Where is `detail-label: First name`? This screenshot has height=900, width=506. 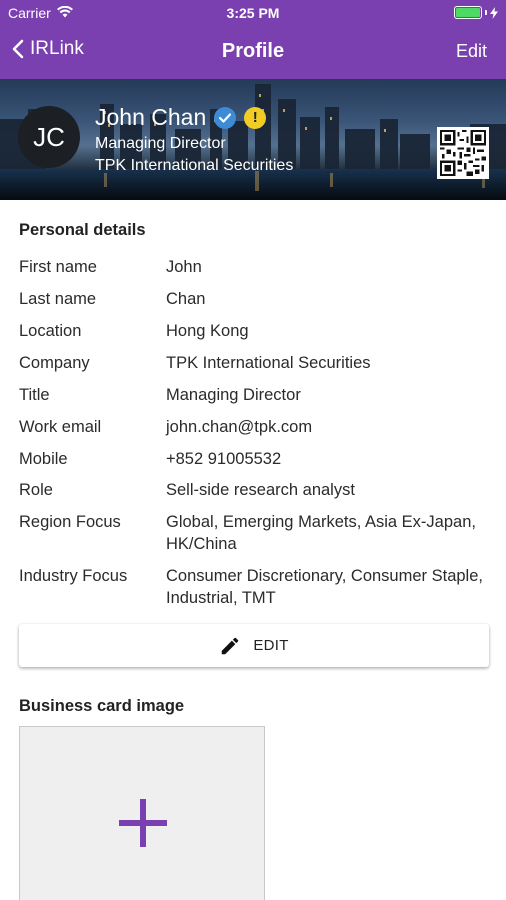
detail-label: First name is located at coordinates (58, 267).